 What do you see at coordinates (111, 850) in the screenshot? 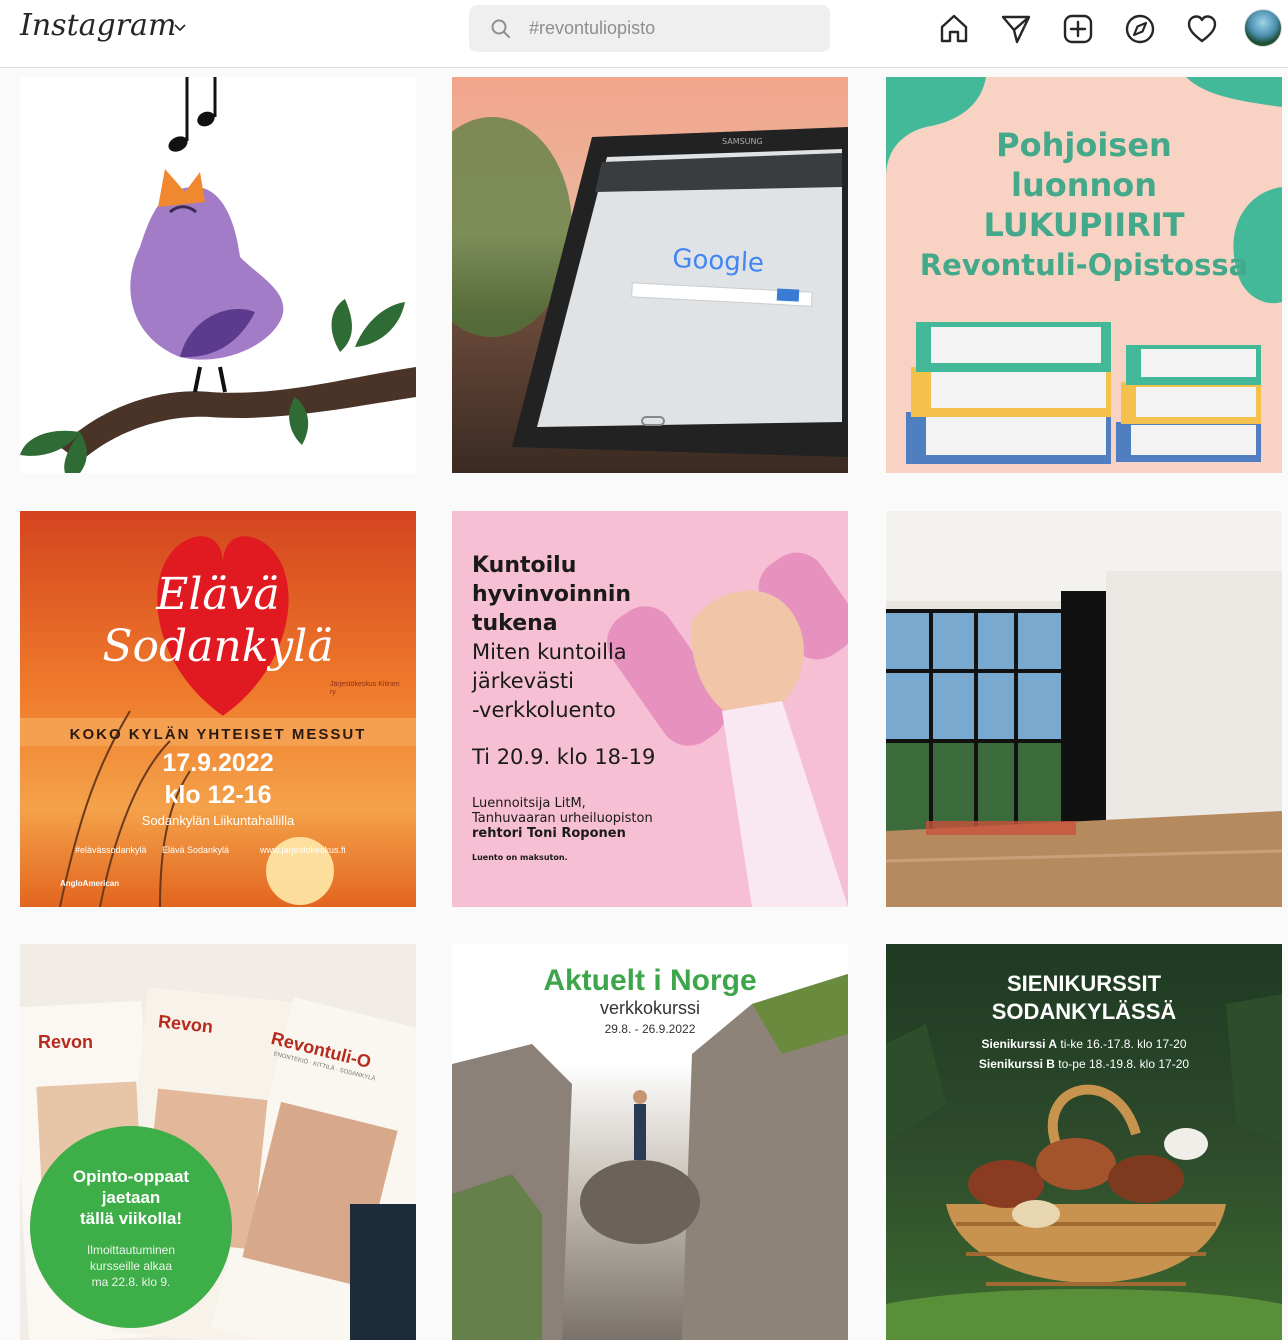
I see `elava-hashtag: #elävässodankylä` at bounding box center [111, 850].